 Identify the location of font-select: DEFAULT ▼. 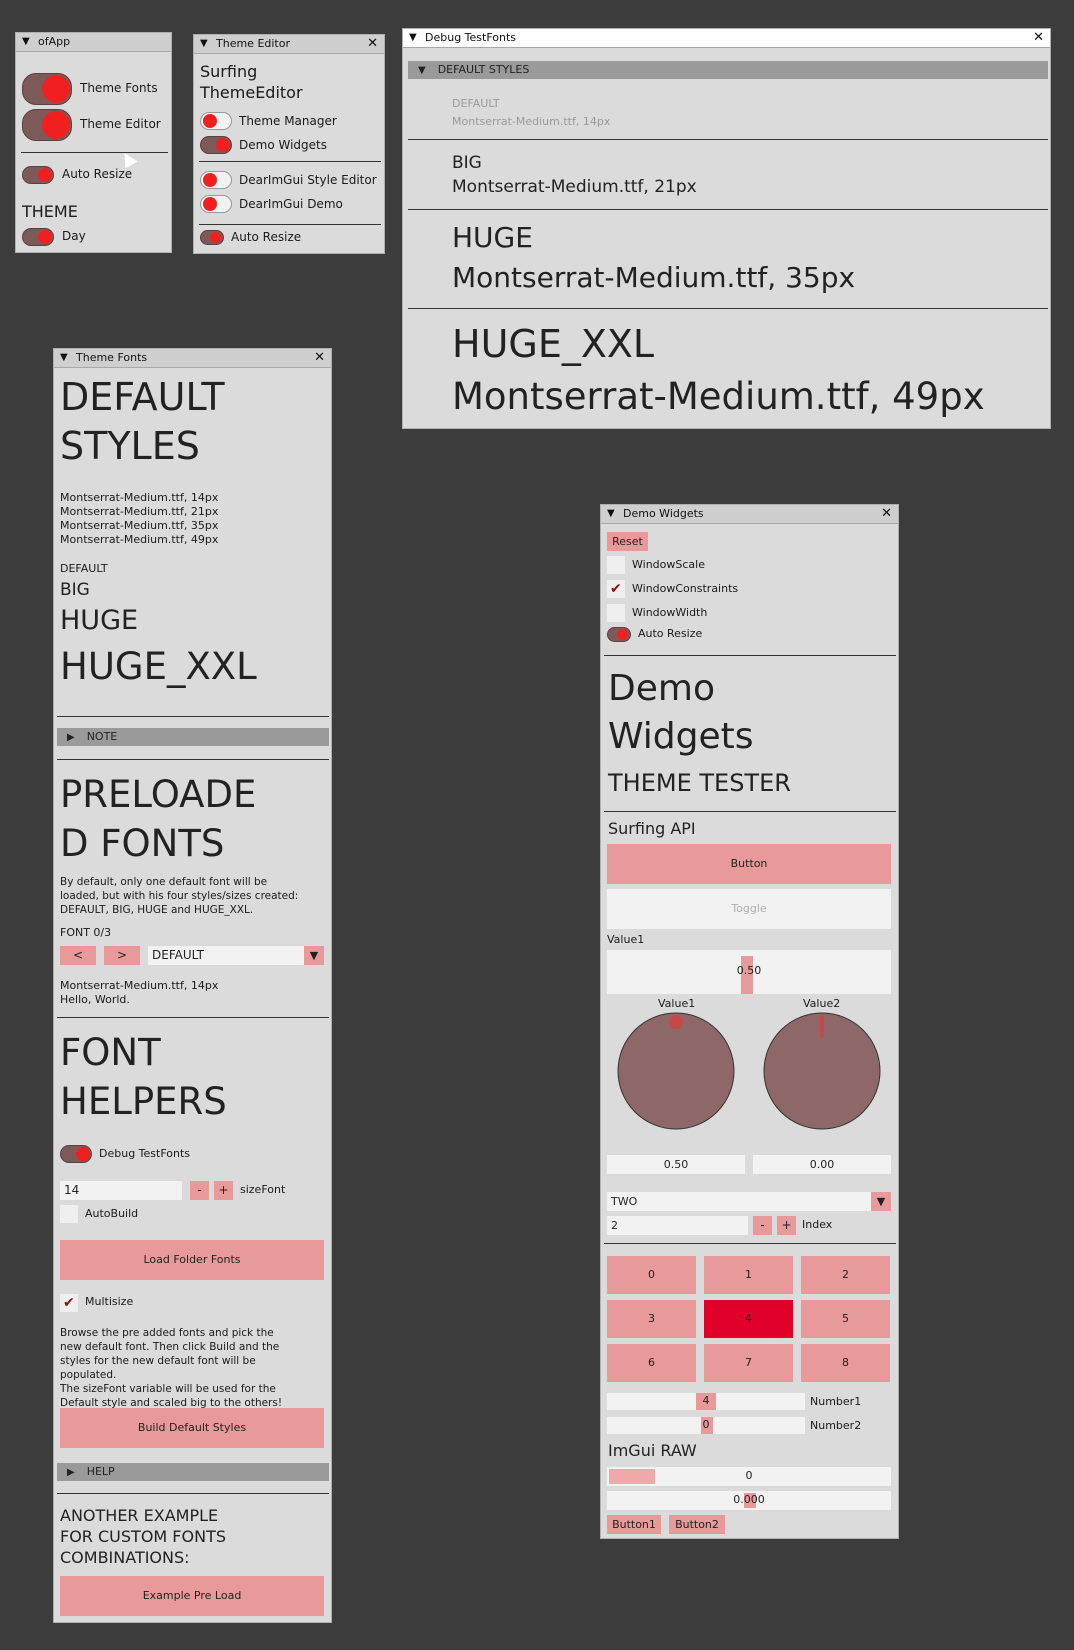
(236, 955).